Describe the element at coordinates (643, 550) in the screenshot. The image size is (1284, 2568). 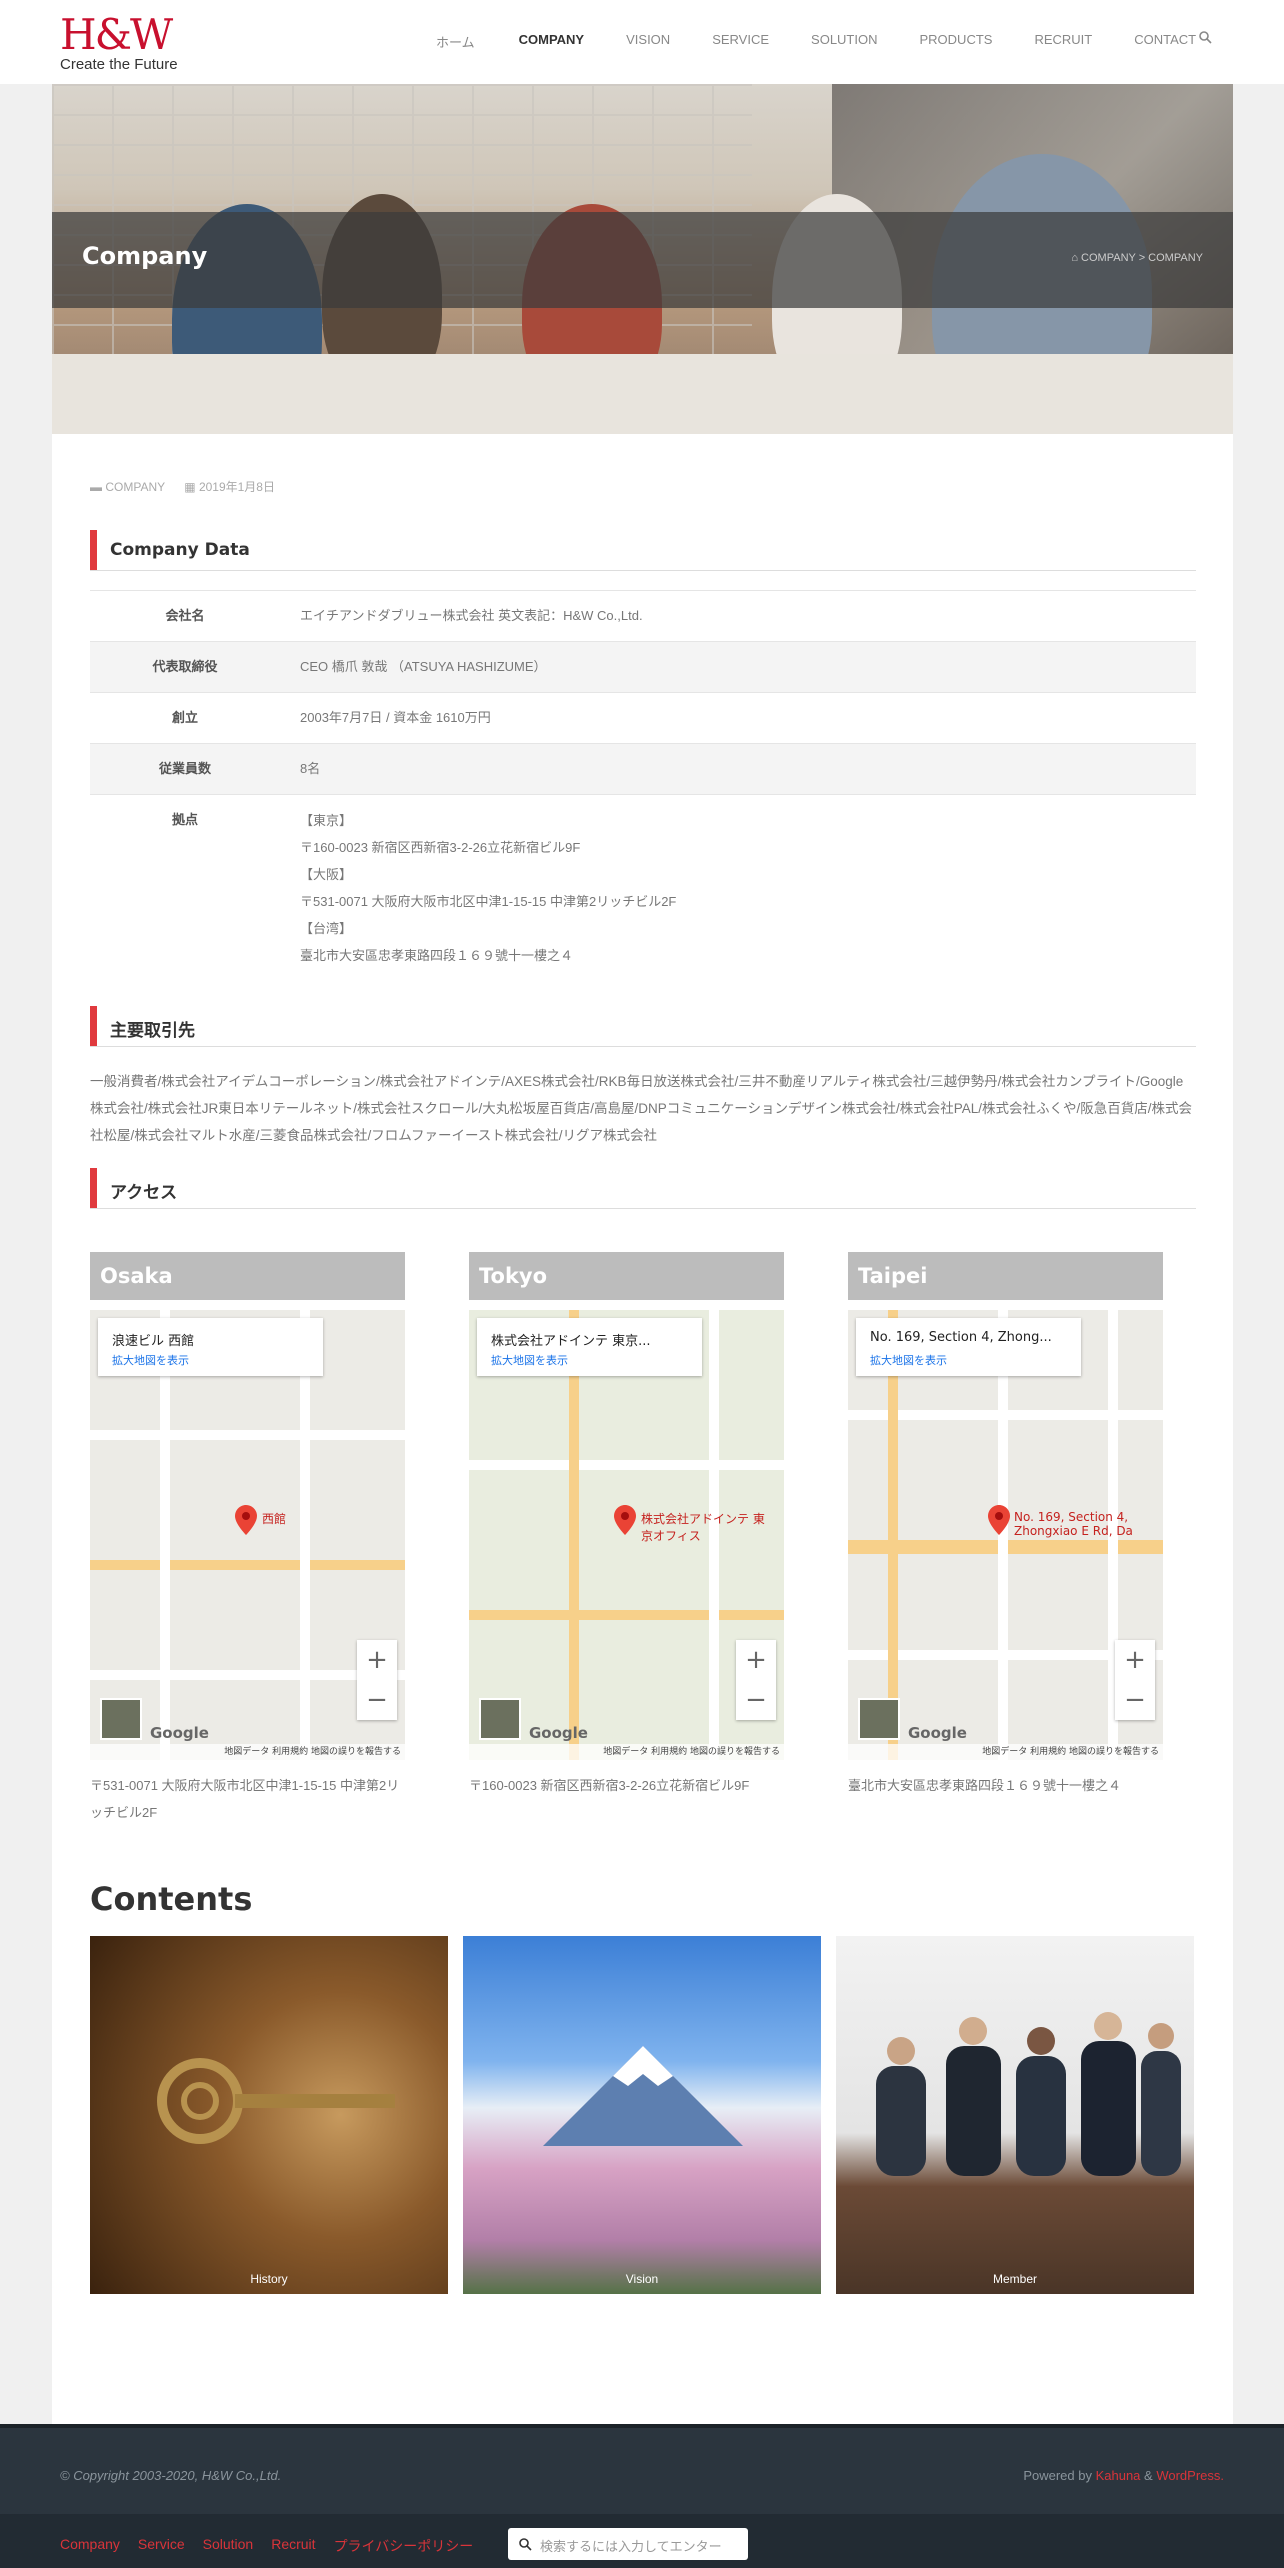
I see `section-heading-company-data: Company Data` at that location.